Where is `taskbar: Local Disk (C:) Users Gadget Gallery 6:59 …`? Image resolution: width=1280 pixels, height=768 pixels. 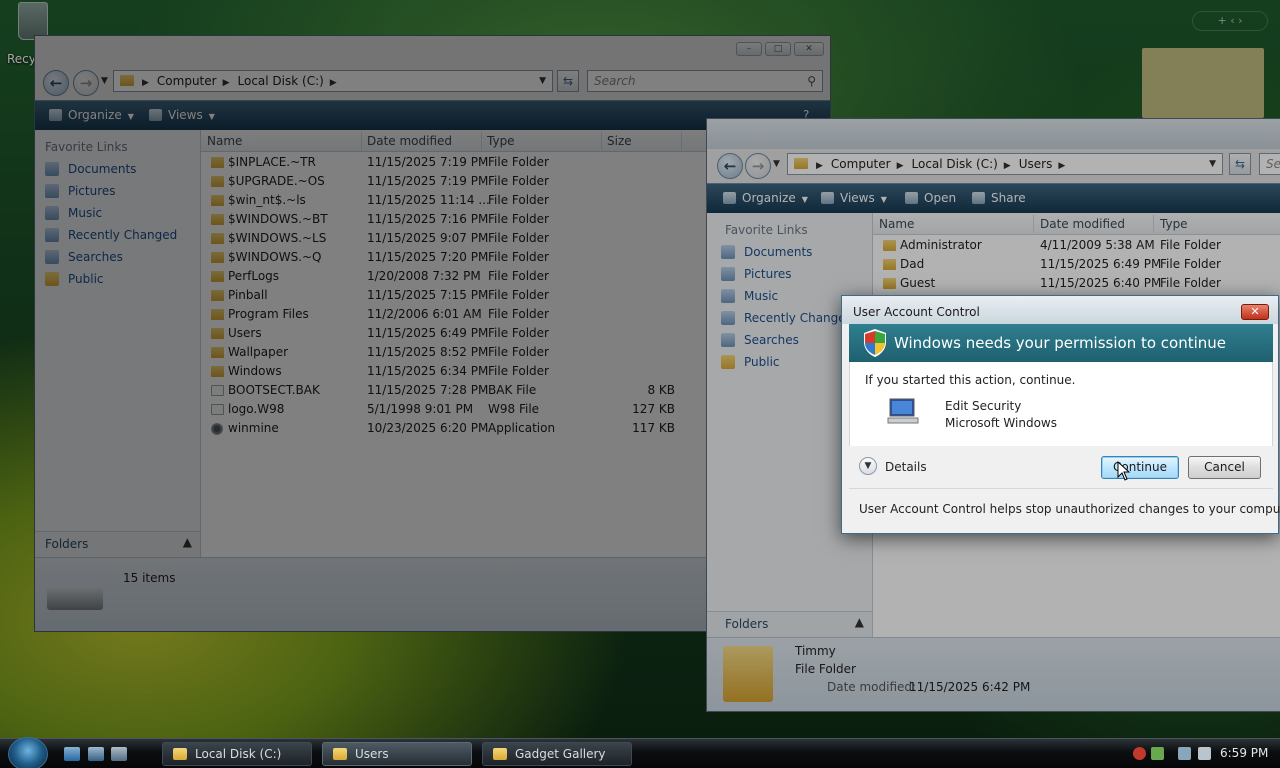
taskbar: Local Disk (C:) Users Gadget Gallery 6:59 … is located at coordinates (640, 752).